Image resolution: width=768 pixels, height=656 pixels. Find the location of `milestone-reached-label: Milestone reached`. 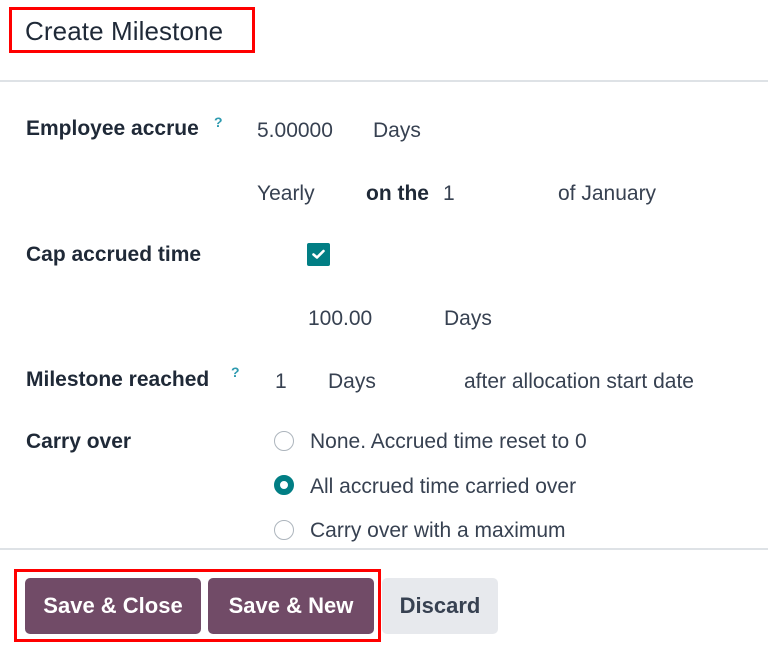

milestone-reached-label: Milestone reached is located at coordinates (118, 379).